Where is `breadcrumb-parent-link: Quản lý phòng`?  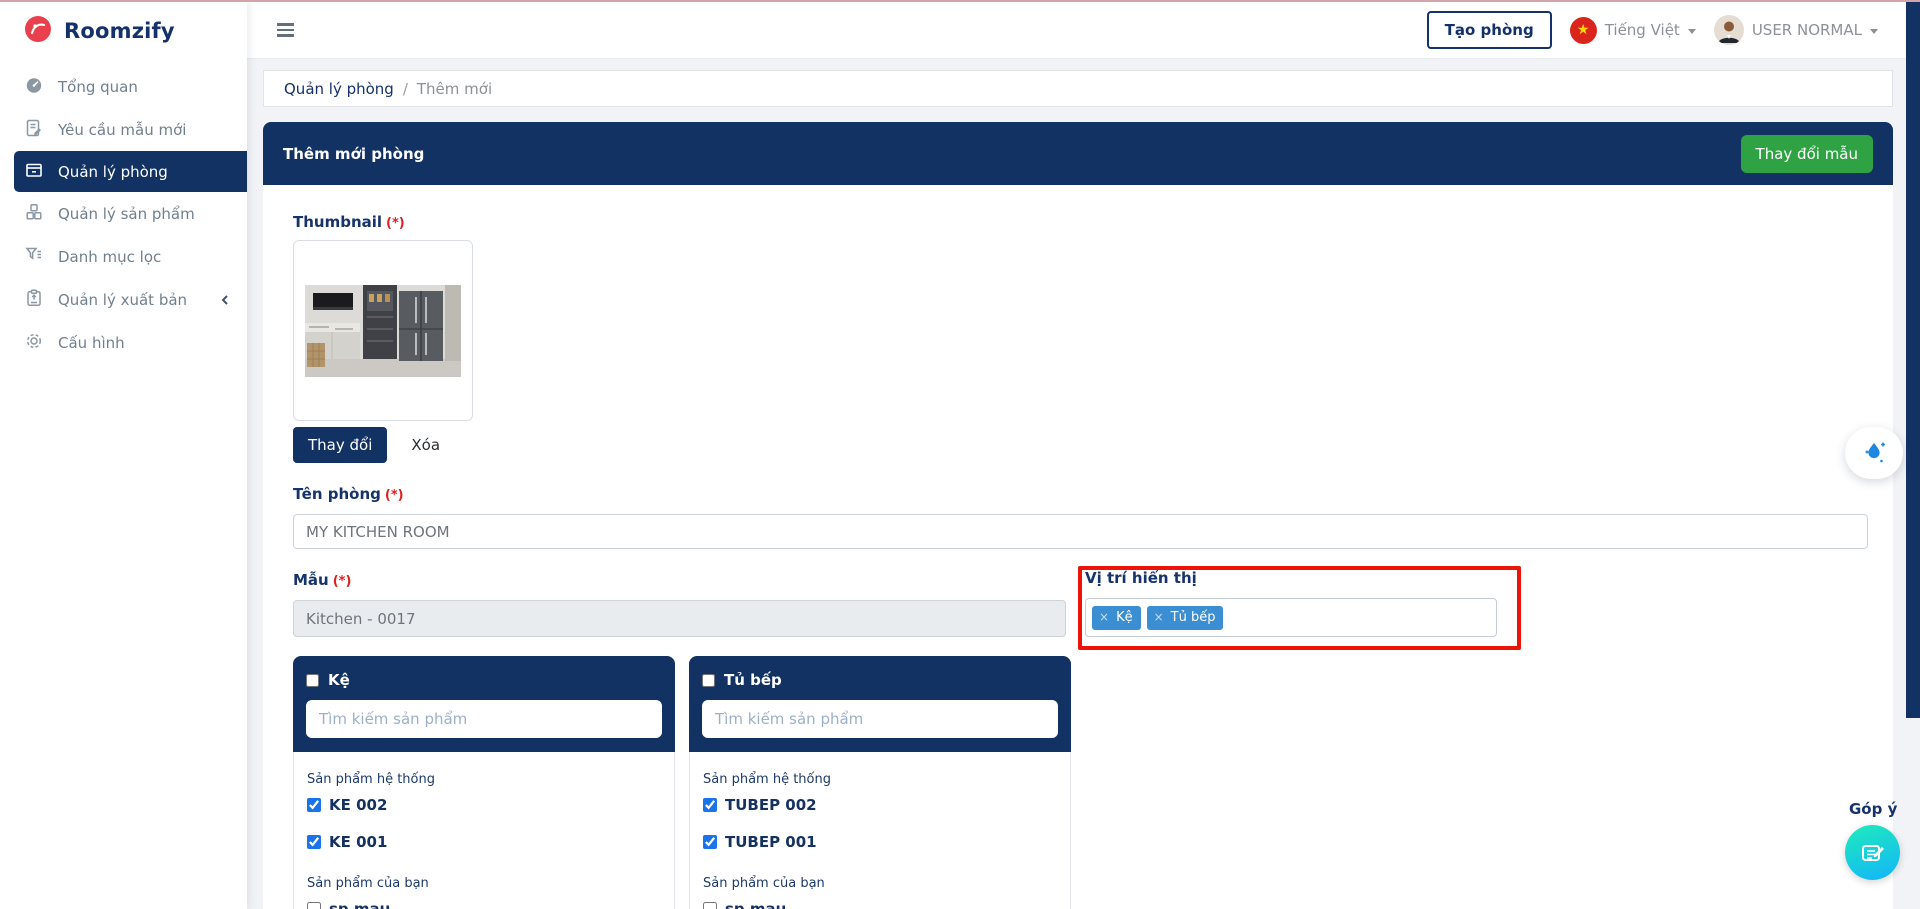
breadcrumb-parent-link: Quản lý phòng is located at coordinates (339, 89).